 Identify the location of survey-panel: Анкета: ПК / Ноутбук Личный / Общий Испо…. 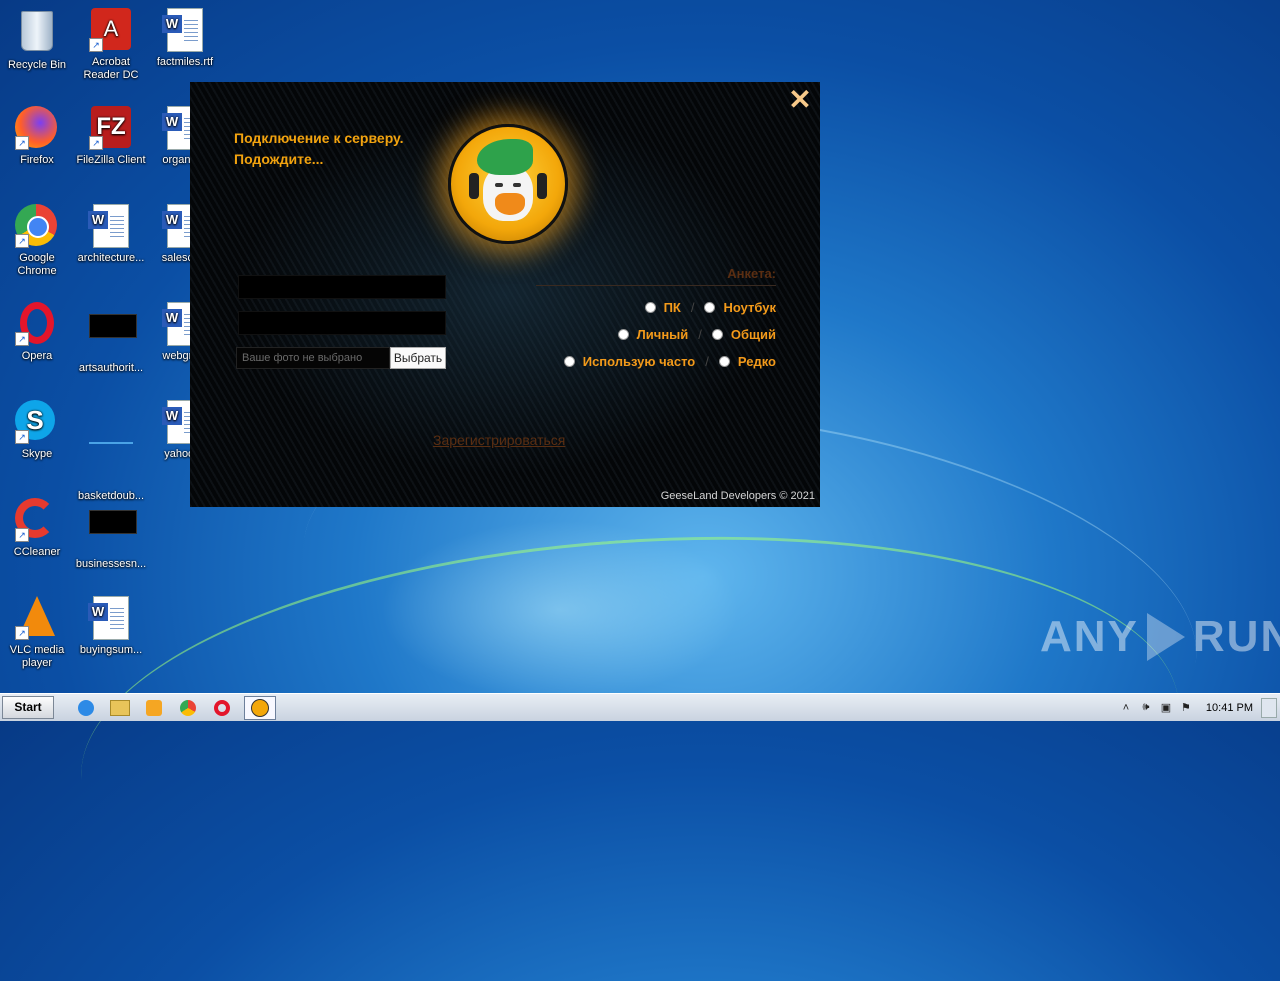
(656, 320).